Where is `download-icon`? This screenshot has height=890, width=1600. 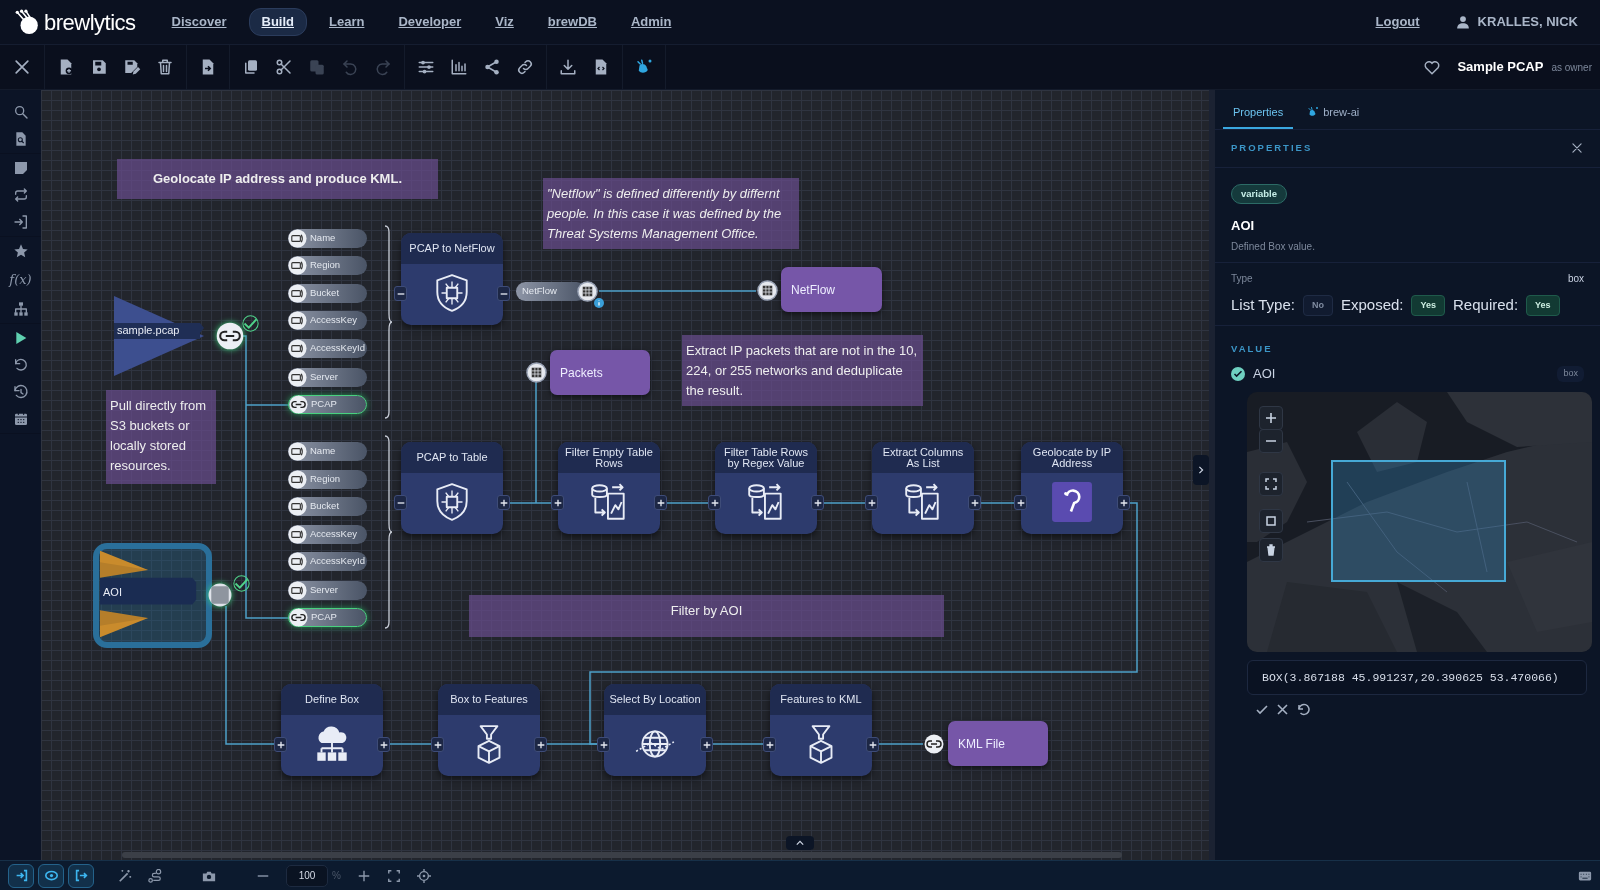
download-icon is located at coordinates (568, 67).